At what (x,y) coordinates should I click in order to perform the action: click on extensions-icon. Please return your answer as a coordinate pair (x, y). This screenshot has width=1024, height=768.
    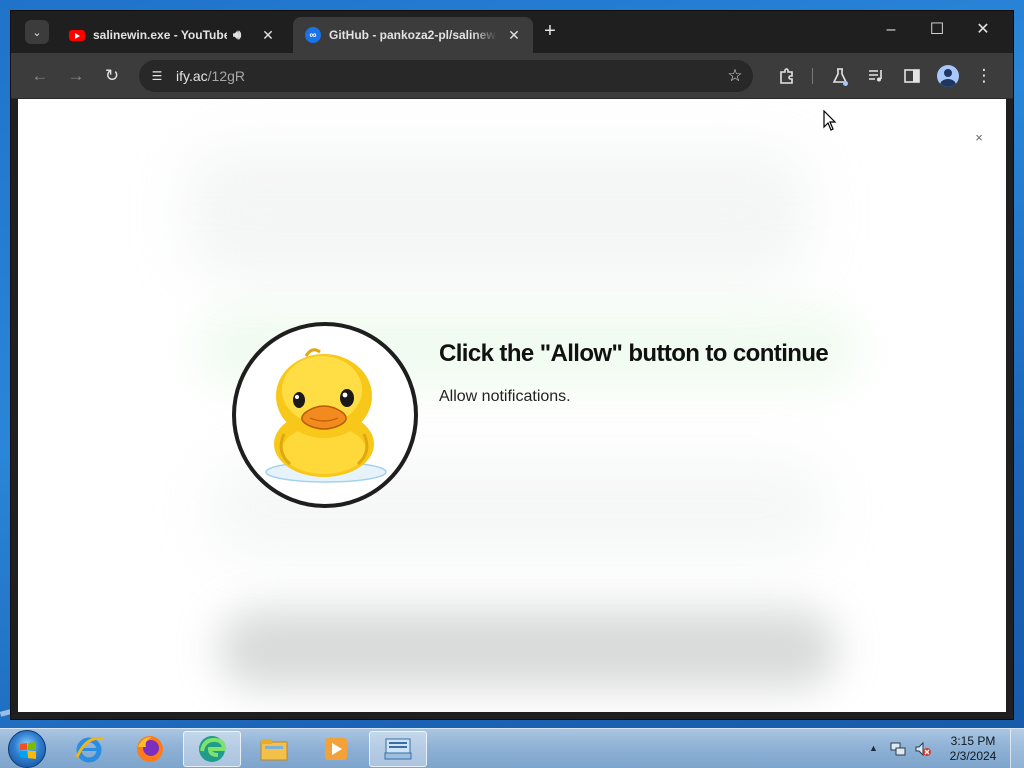
    Looking at the image, I should click on (787, 76).